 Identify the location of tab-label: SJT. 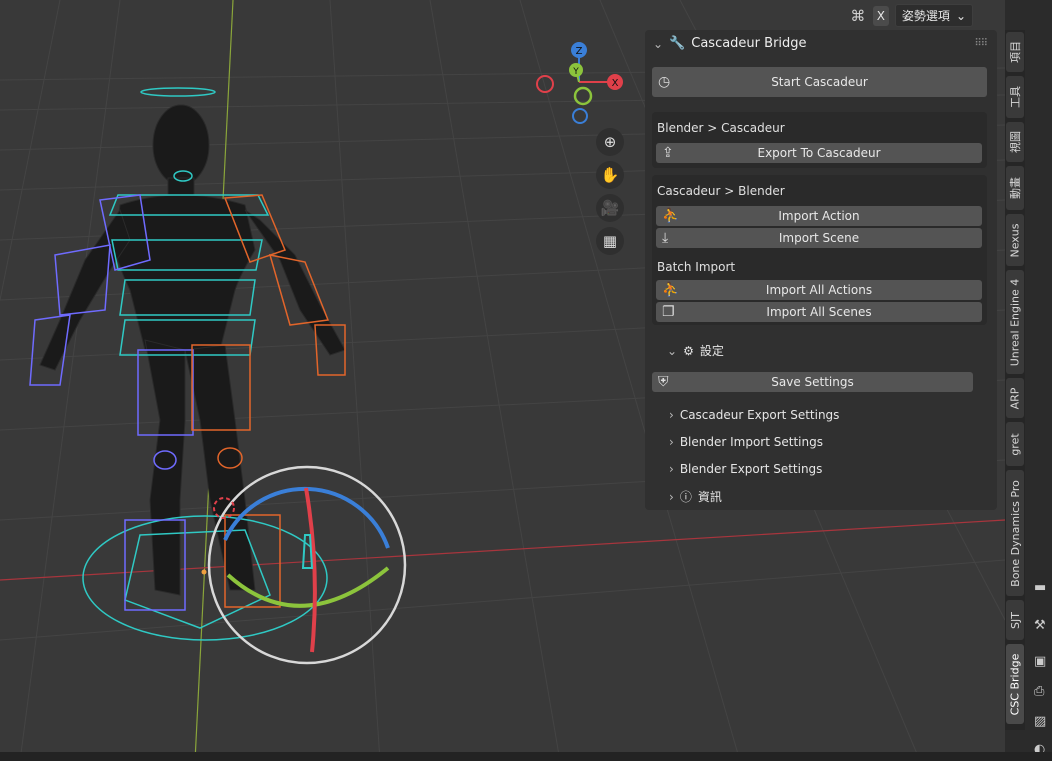
(1015, 620).